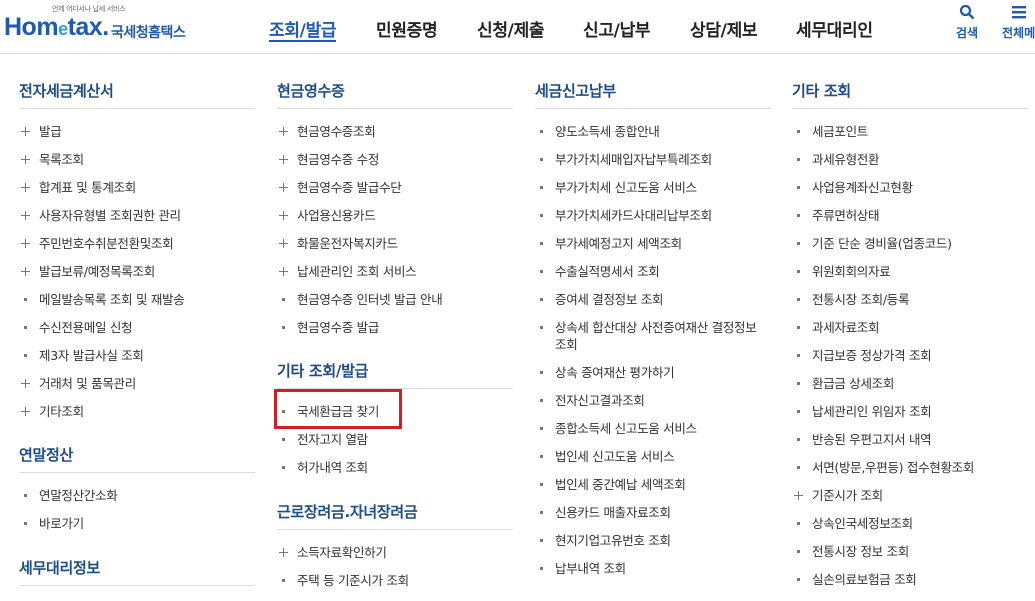 This screenshot has width=1035, height=601. What do you see at coordinates (395, 552) in the screenshot?
I see `menu-item: 소득자료확인하기` at bounding box center [395, 552].